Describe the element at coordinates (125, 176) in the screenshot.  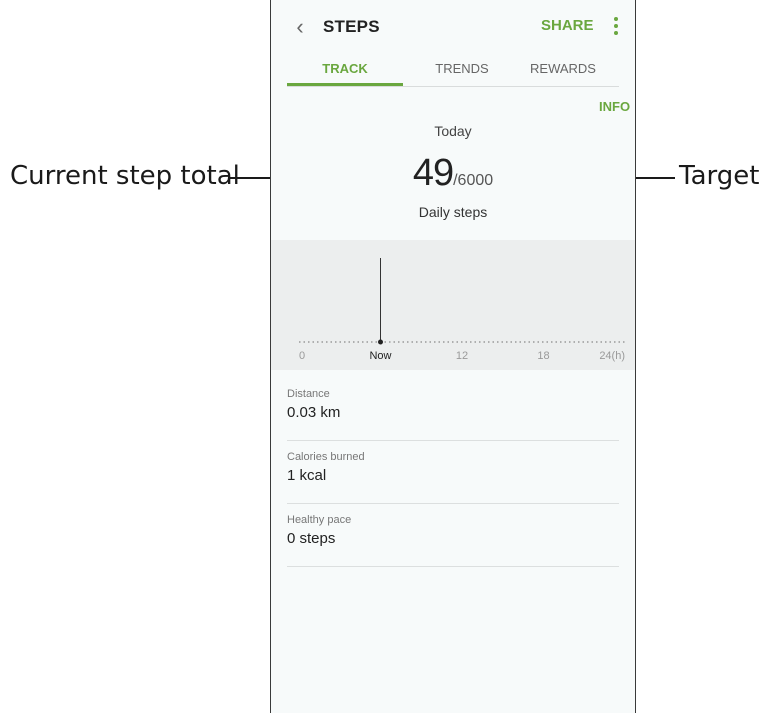
I see `current-step-total-callout: Current step total` at that location.